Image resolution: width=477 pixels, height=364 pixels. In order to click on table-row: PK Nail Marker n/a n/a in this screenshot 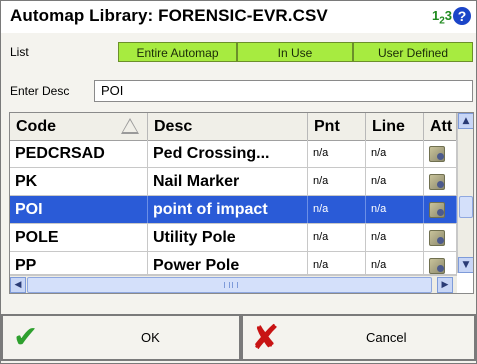, I will do `click(233, 182)`.